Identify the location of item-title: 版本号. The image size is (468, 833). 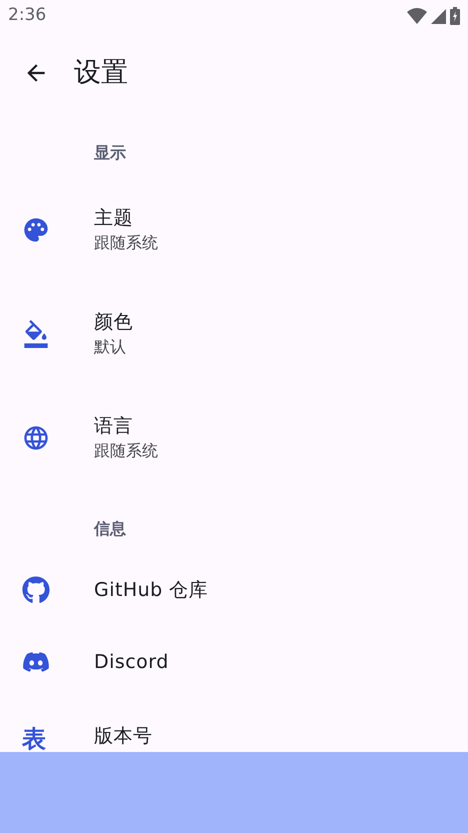
(123, 736).